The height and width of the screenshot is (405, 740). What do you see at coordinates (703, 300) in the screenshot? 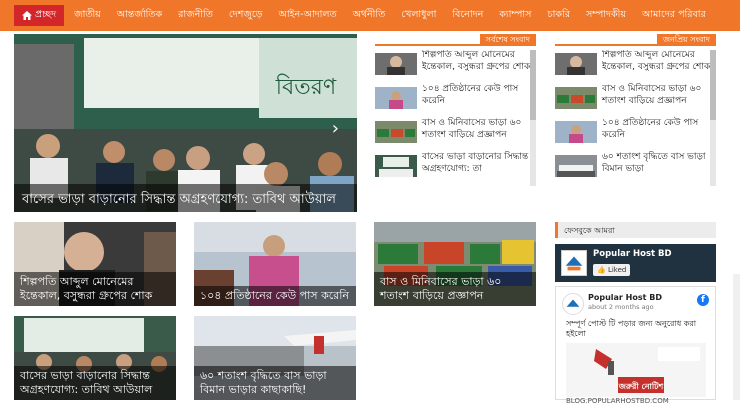
I see `facebook-icon: f` at bounding box center [703, 300].